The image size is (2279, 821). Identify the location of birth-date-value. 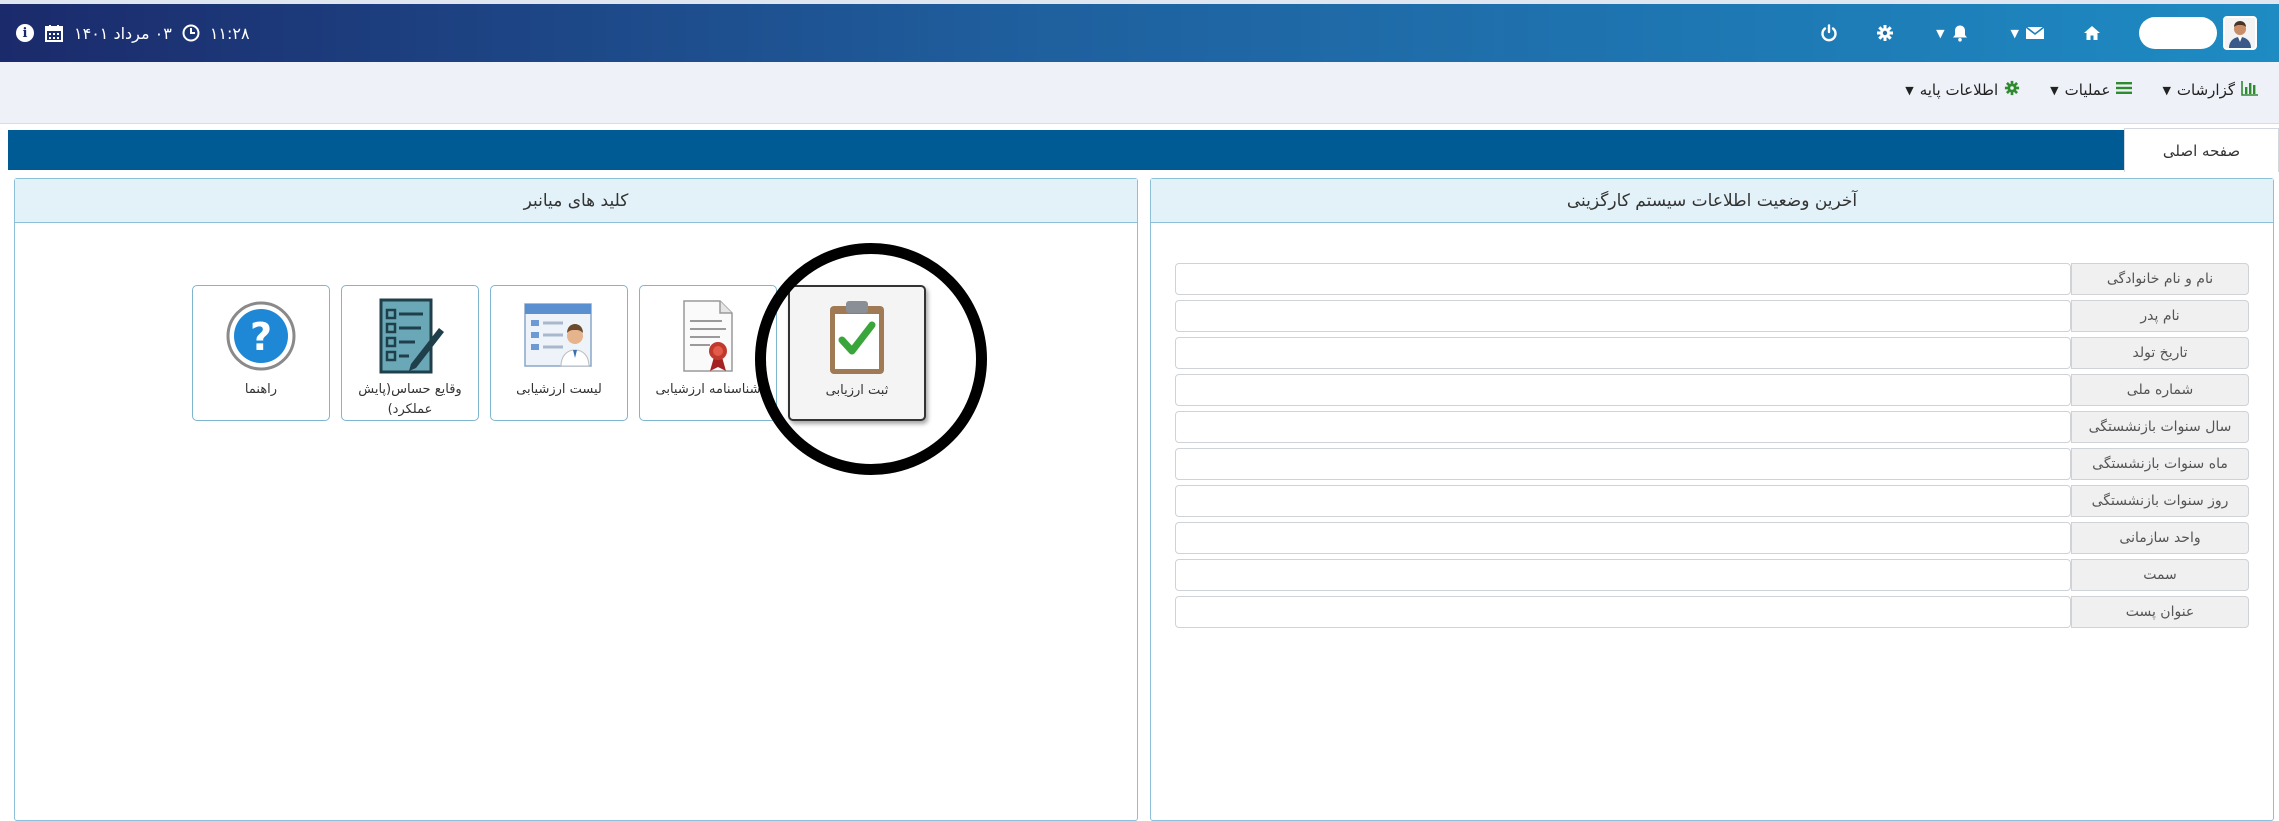
(1623, 353).